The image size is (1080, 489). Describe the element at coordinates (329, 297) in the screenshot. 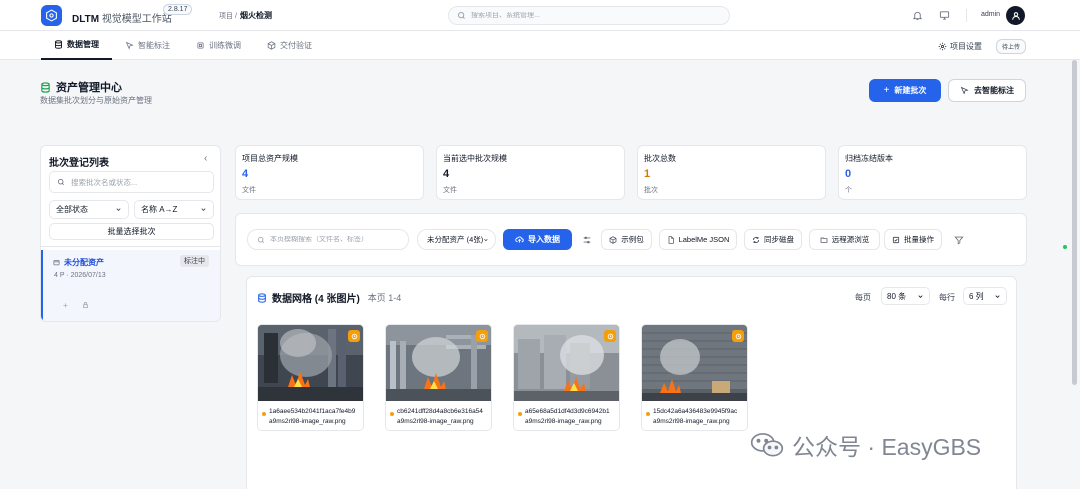

I see `data-grid-header: 数据网格 (4 张图片) 本页 1-4` at that location.